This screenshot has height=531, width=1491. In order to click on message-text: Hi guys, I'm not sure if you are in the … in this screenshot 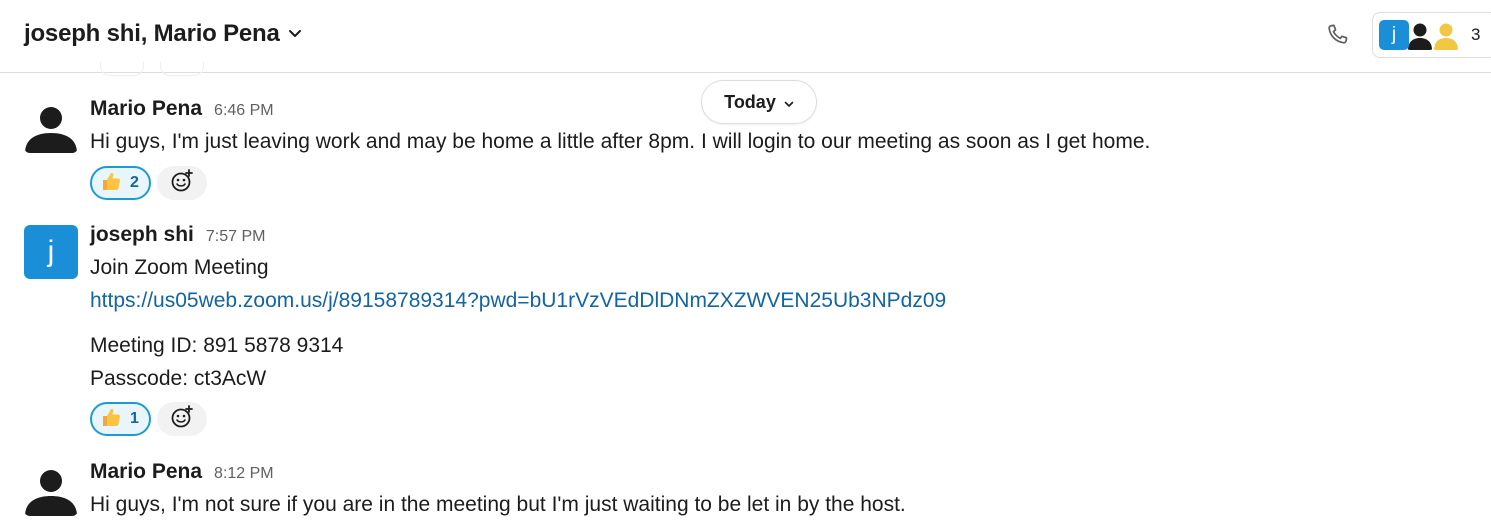, I will do `click(498, 504)`.